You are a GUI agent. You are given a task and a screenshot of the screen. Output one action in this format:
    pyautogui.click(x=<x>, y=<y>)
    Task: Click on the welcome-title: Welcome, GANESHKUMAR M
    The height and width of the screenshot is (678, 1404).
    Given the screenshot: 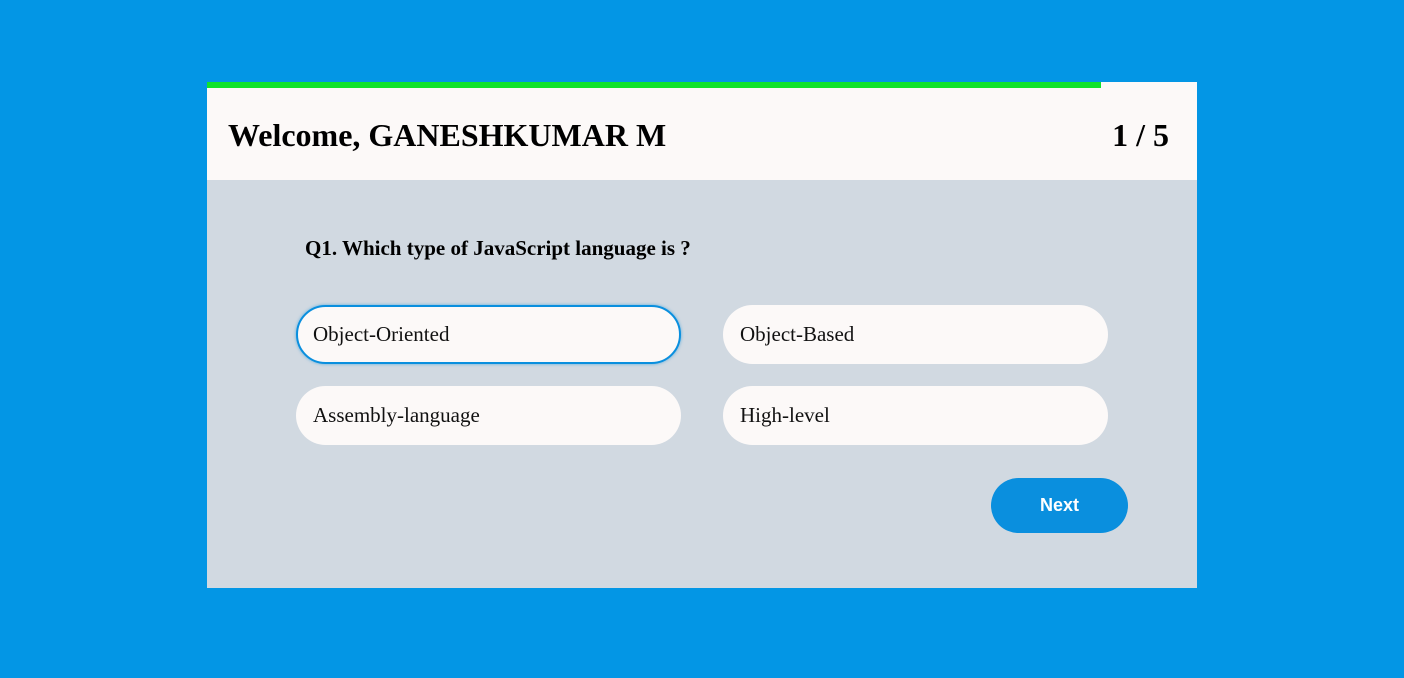 What is the action you would take?
    pyautogui.click(x=447, y=135)
    